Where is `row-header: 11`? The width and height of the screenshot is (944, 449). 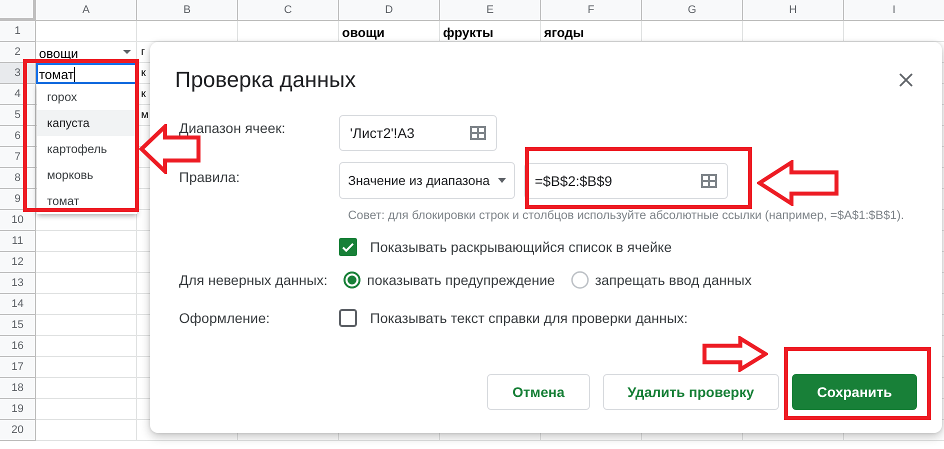
row-header: 11 is located at coordinates (18, 241).